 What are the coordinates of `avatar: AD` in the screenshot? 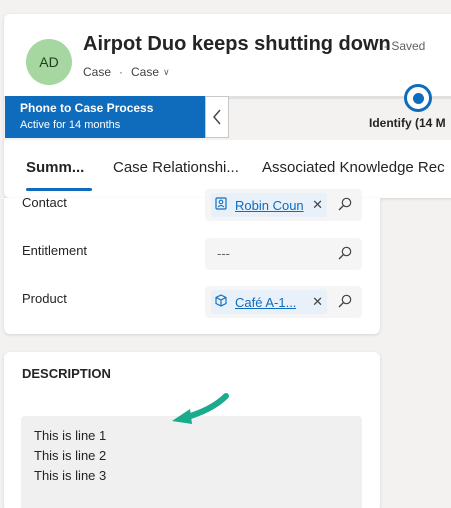 It's located at (49, 62).